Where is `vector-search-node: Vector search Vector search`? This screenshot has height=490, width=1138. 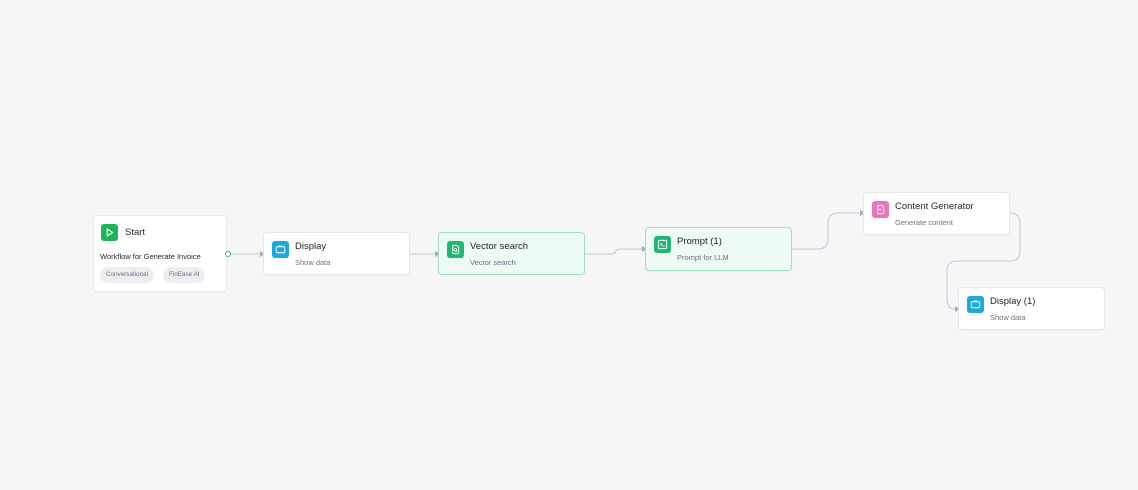
vector-search-node: Vector search Vector search is located at coordinates (511, 253).